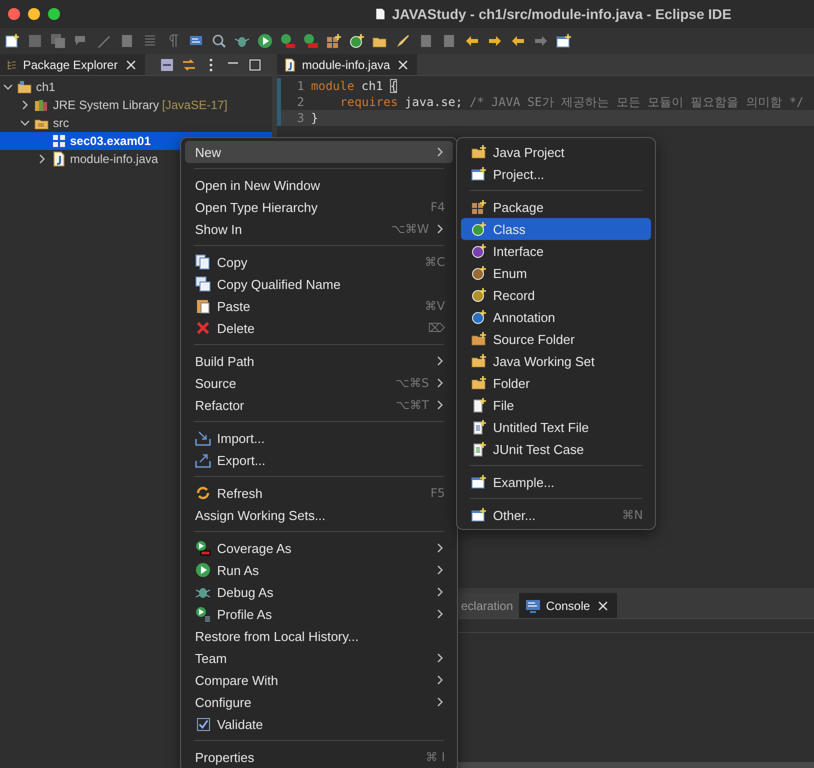 The image size is (814, 768). I want to click on menu-item: Coverage As, so click(319, 548).